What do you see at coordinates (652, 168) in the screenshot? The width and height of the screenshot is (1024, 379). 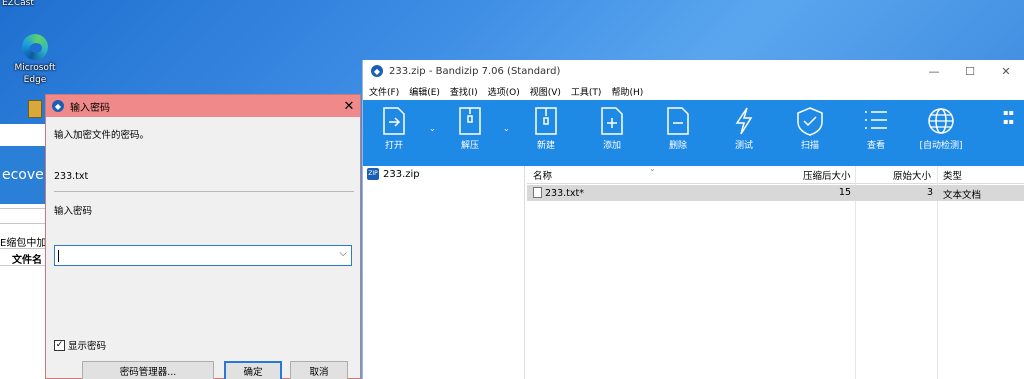 I see `sort-chevron-icon: ⌄` at bounding box center [652, 168].